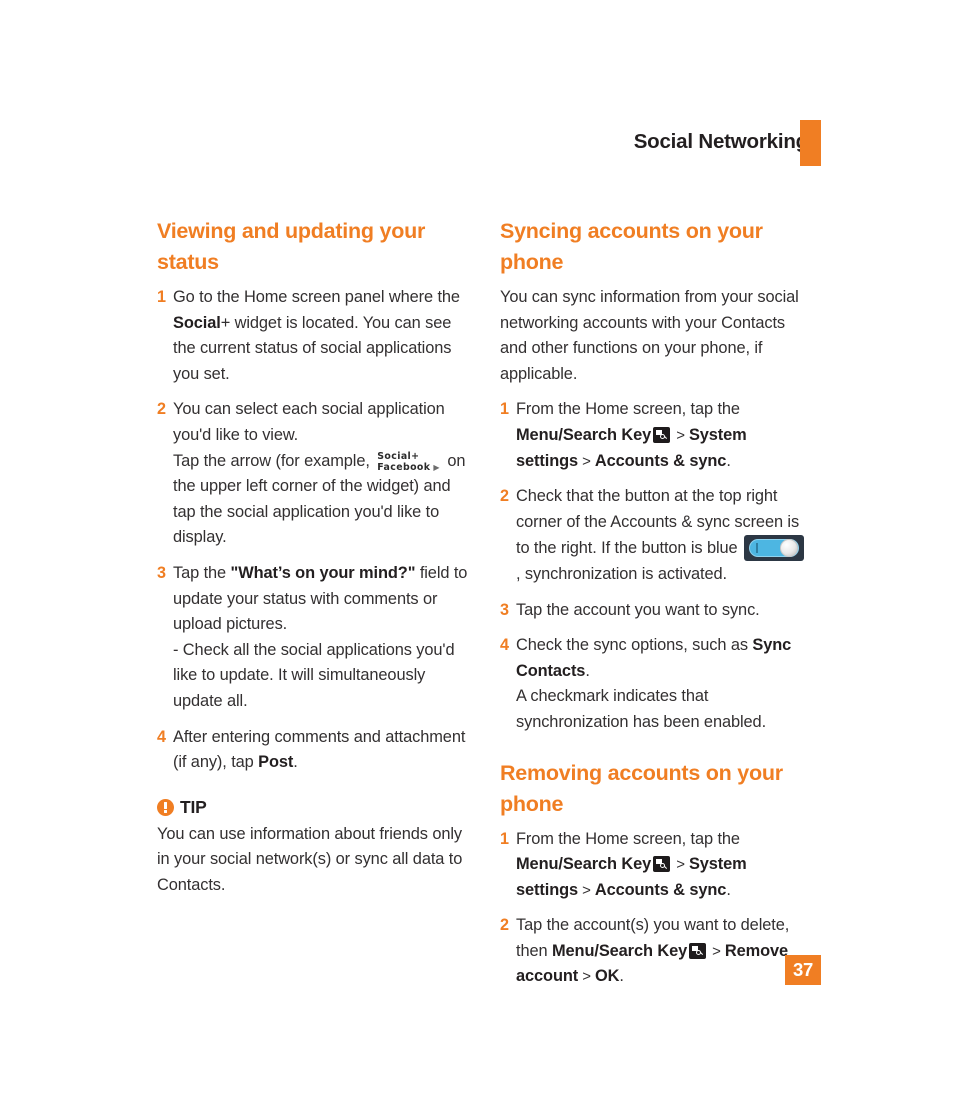  What do you see at coordinates (291, 246) in the screenshot?
I see `section-title-viewing-status: Viewing and updating your status` at bounding box center [291, 246].